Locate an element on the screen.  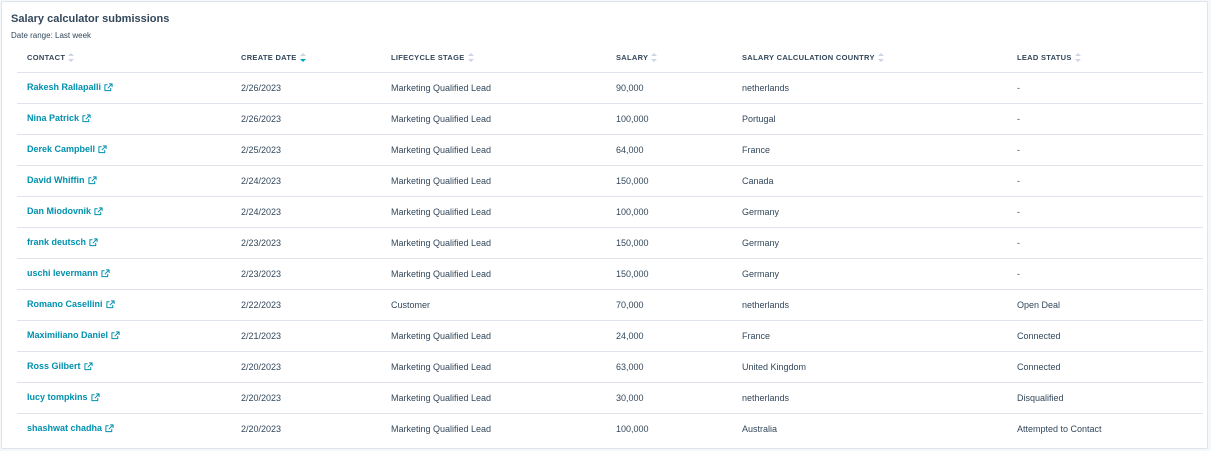
contact-link: Maximiliano Daniel is located at coordinates (67, 335).